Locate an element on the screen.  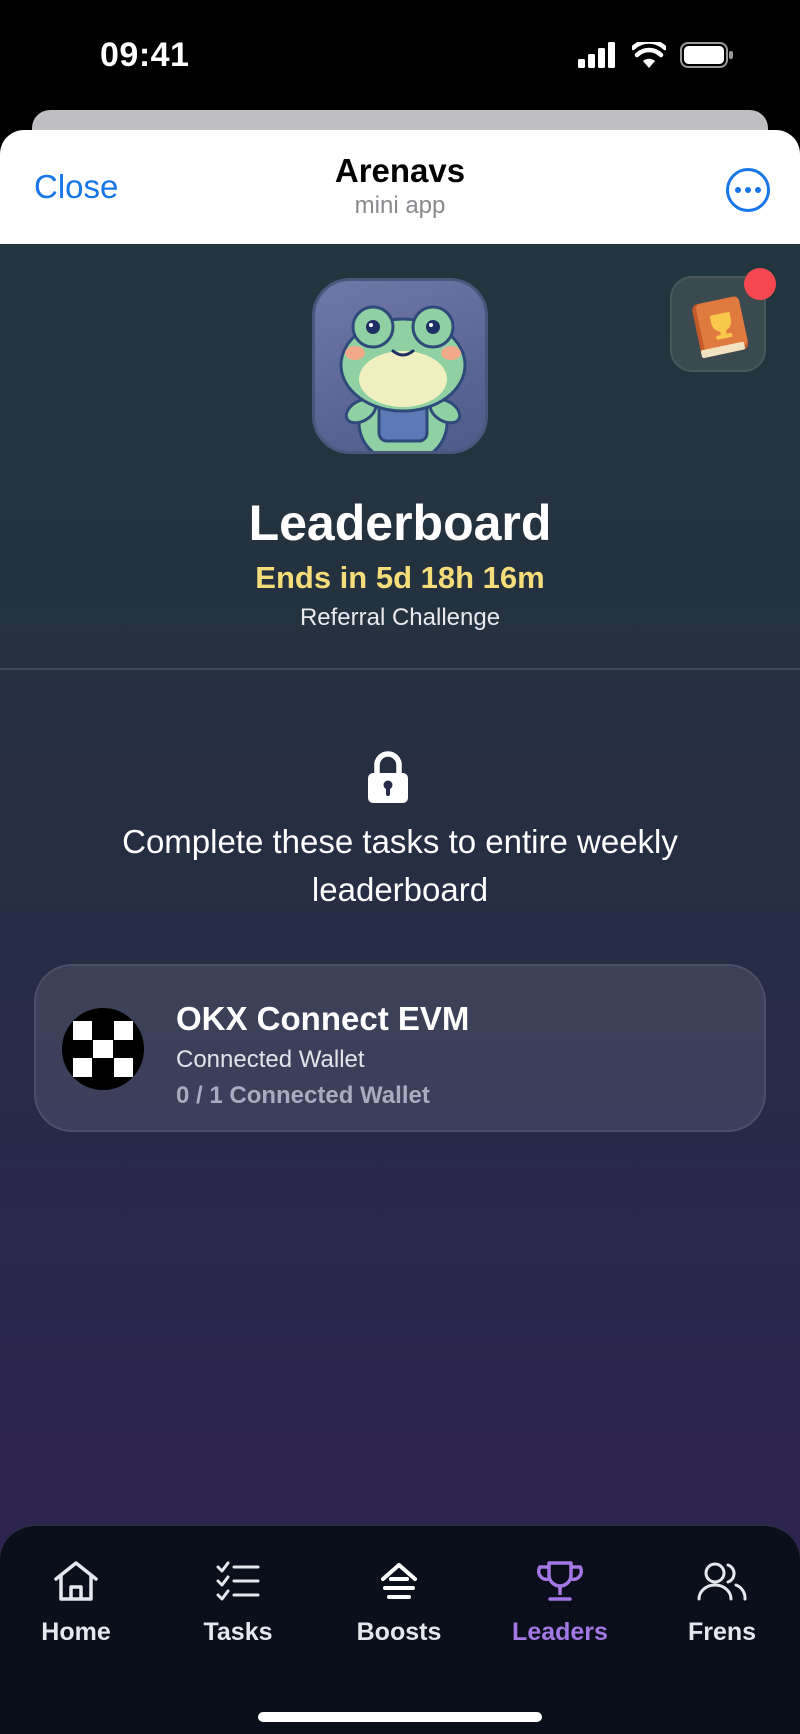
friends-icon is located at coordinates (722, 1581).